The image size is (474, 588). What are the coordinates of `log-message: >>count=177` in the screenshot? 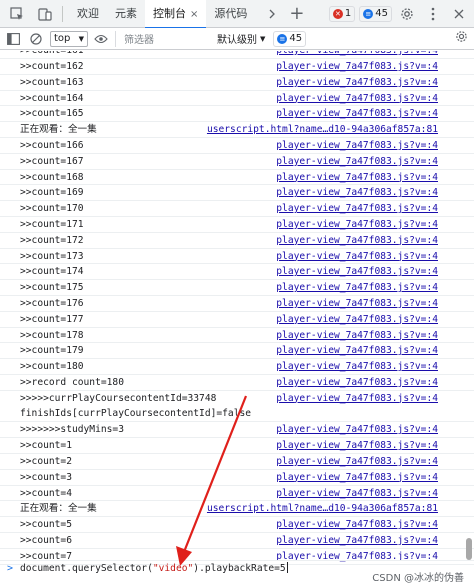 It's located at (52, 319).